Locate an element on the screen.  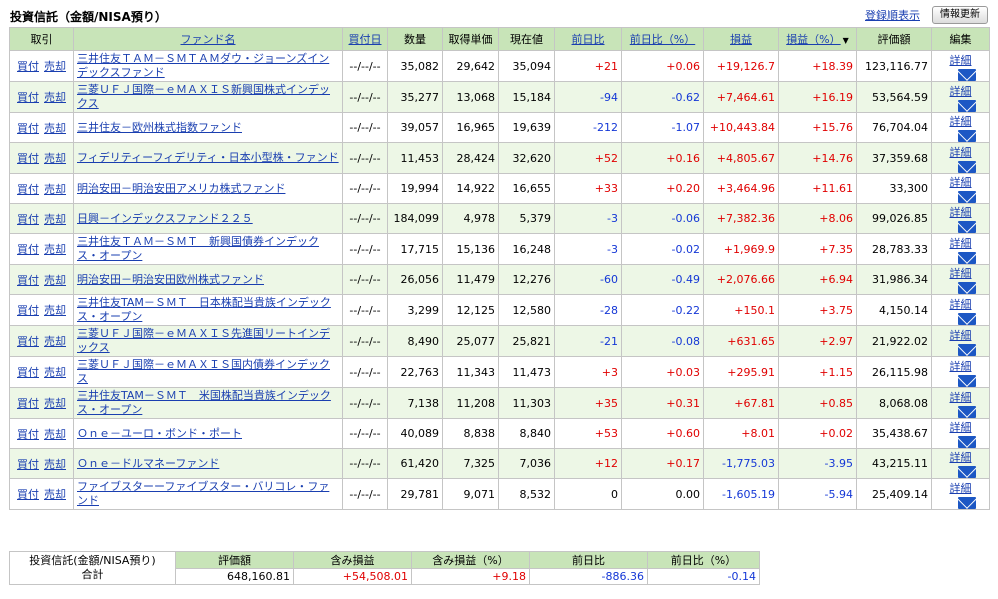
edit-cell: 詳細 is located at coordinates (960, 97).